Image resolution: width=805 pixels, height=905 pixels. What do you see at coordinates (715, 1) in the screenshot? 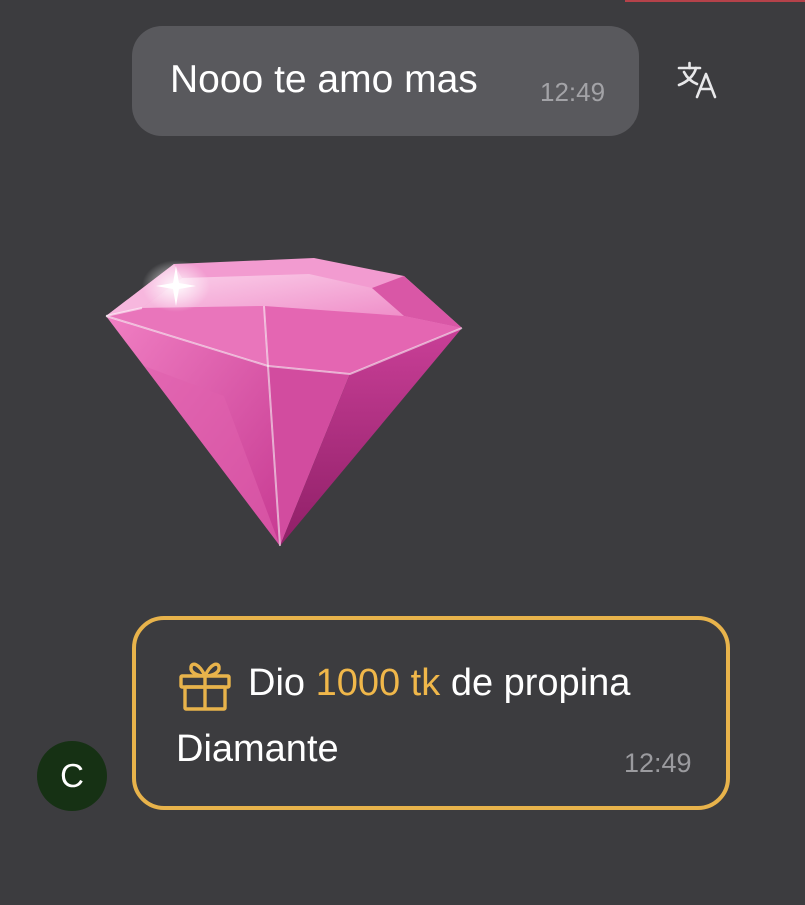
I see `top-accent-bar` at bounding box center [715, 1].